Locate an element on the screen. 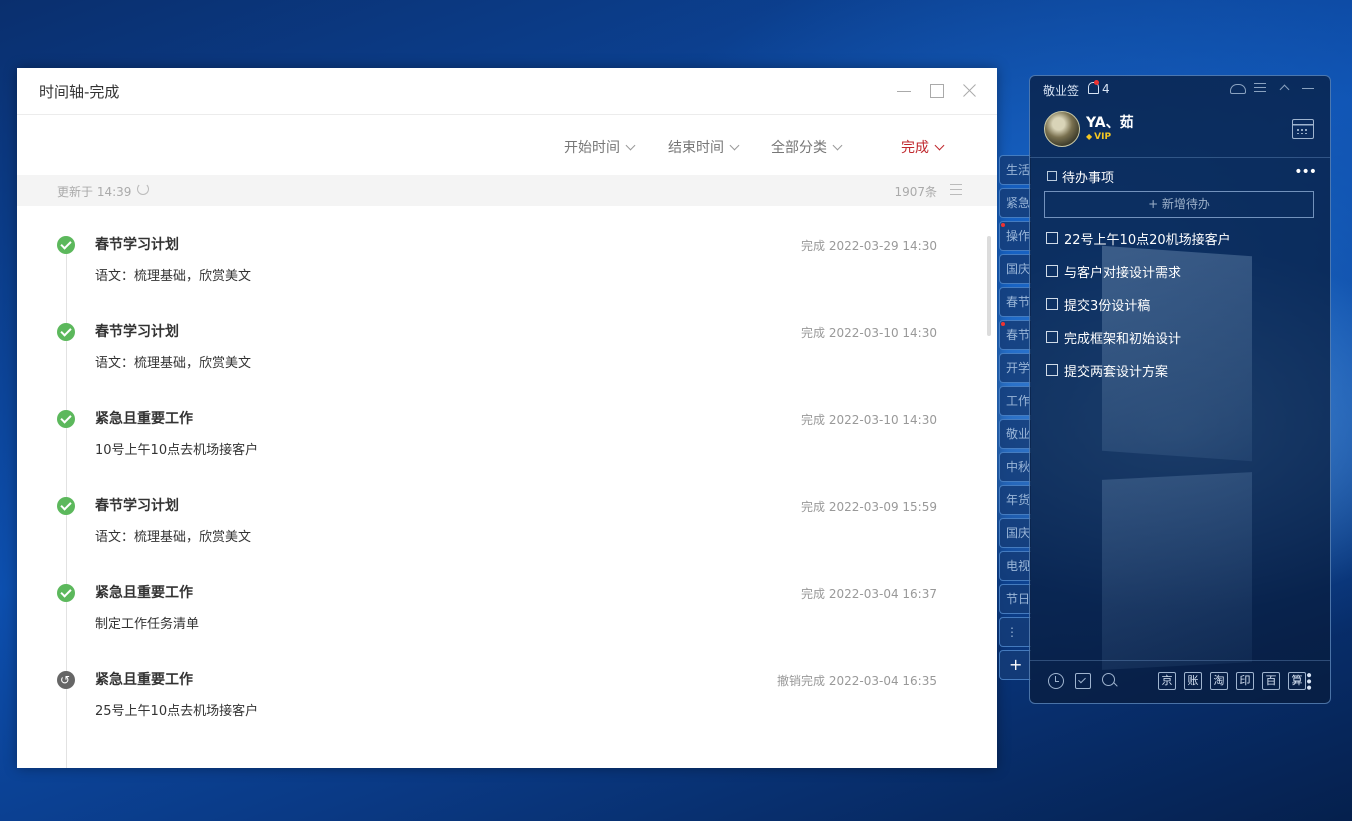 This screenshot has width=1352, height=821. tab-urgent: 紧急 is located at coordinates (1015, 203).